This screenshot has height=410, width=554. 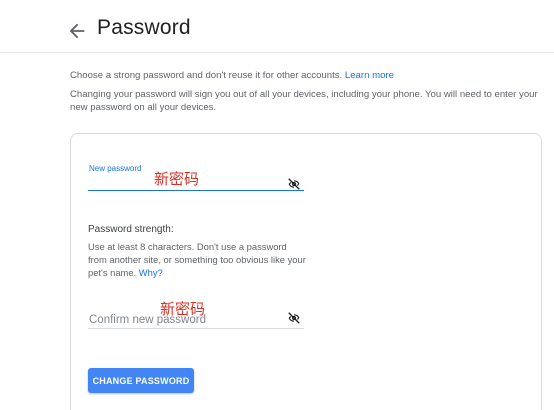 I want to click on new-password-field: New password 新密码, so click(x=196, y=175).